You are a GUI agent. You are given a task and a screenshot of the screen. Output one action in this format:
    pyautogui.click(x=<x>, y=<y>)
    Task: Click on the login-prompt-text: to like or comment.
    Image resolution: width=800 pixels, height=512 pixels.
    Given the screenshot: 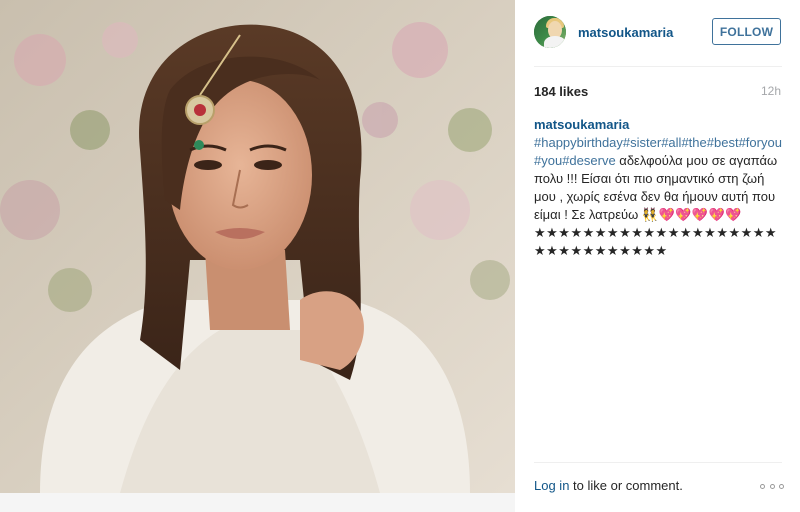 What is the action you would take?
    pyautogui.click(x=626, y=485)
    